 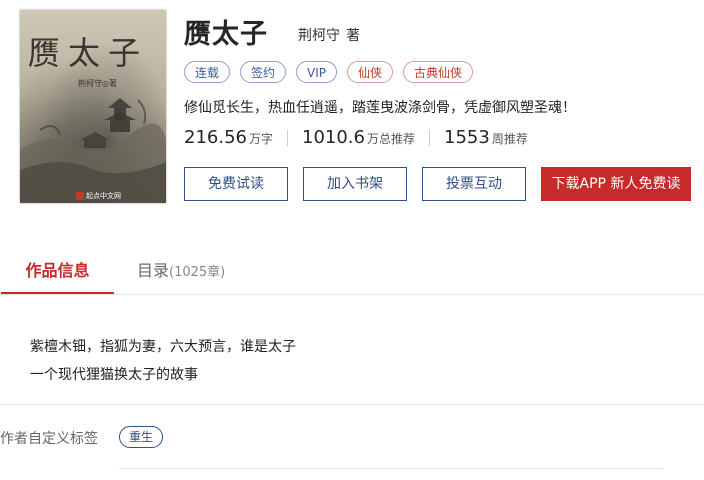 What do you see at coordinates (163, 347) in the screenshot?
I see `description-line: 紫檀木钿，指狐为妻，六大预言，谁是太子` at bounding box center [163, 347].